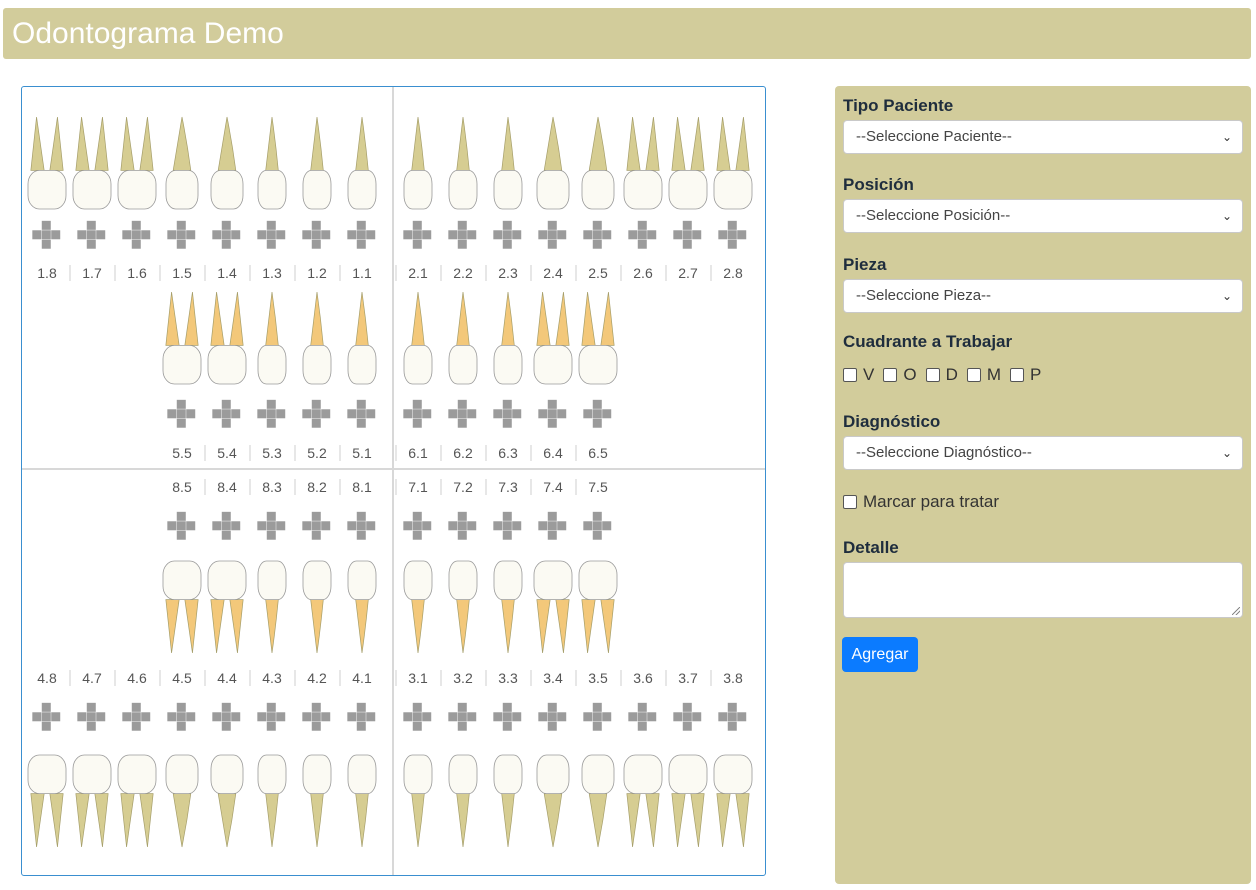 The height and width of the screenshot is (890, 1256). What do you see at coordinates (941, 375) in the screenshot?
I see `cuadrante-d-option: D` at bounding box center [941, 375].